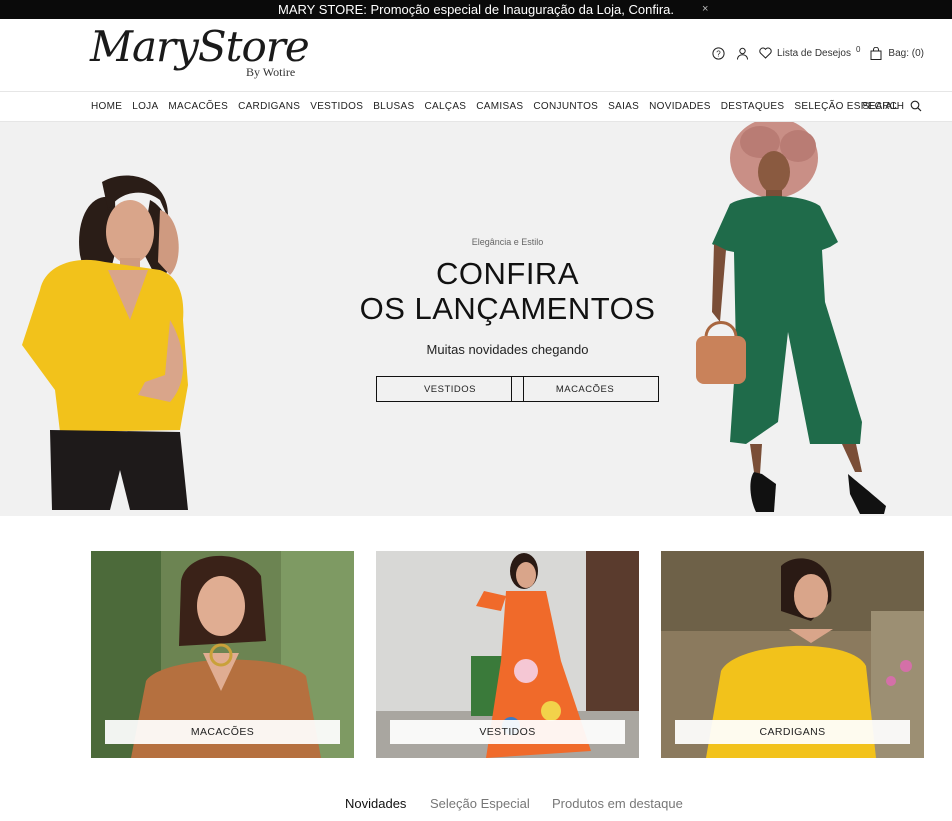 This screenshot has width=952, height=821. I want to click on search-icon, so click(916, 106).